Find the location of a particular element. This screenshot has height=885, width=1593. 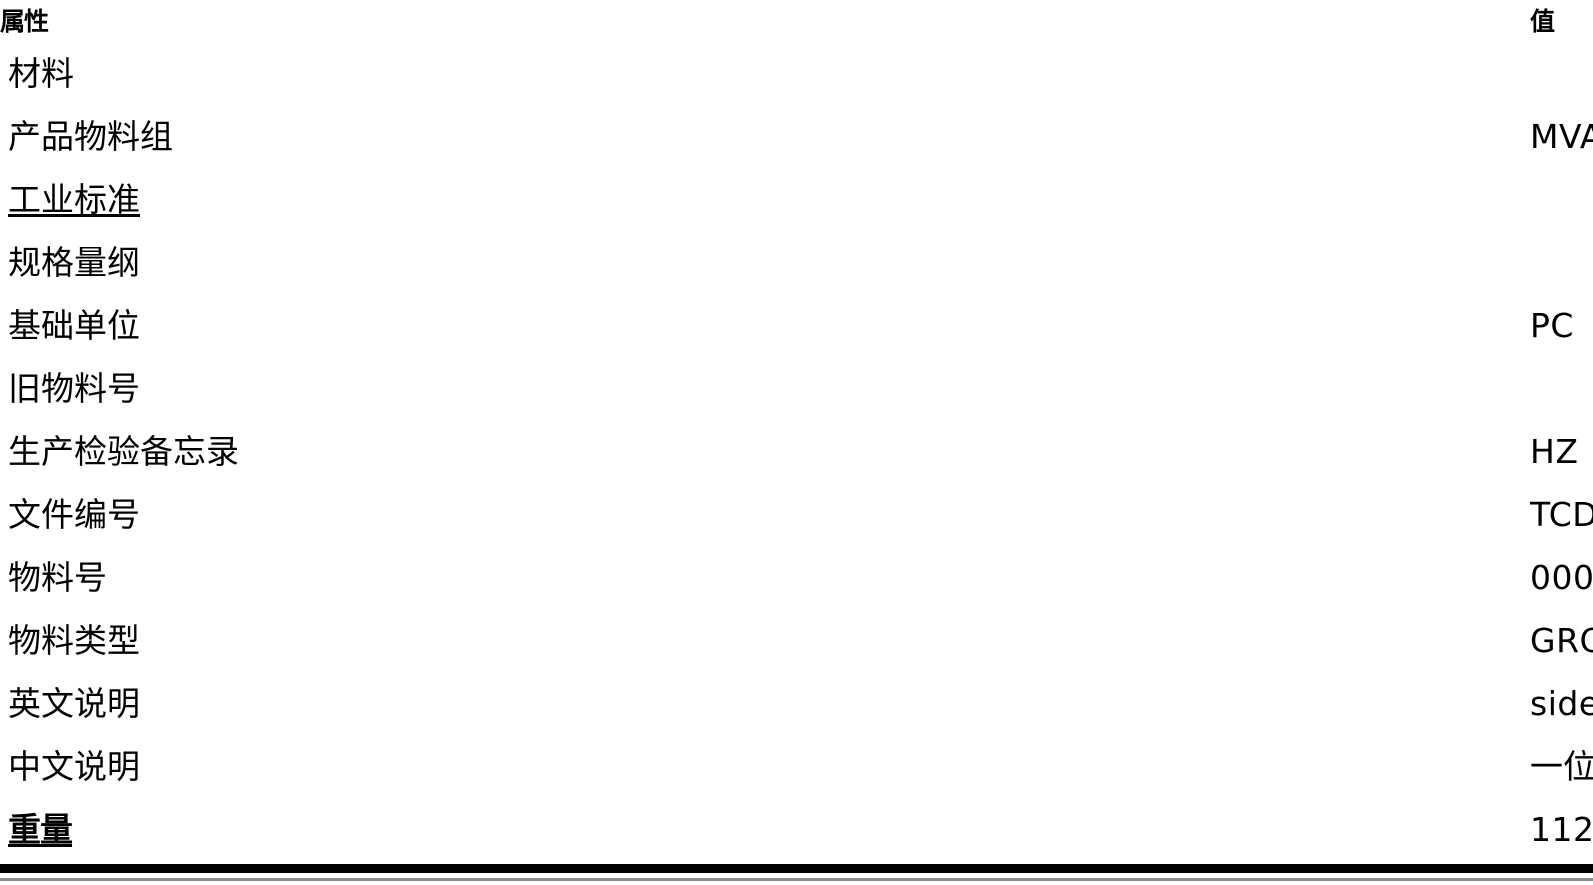

attribute-label-cell: 工业标准 is located at coordinates (381, 184).